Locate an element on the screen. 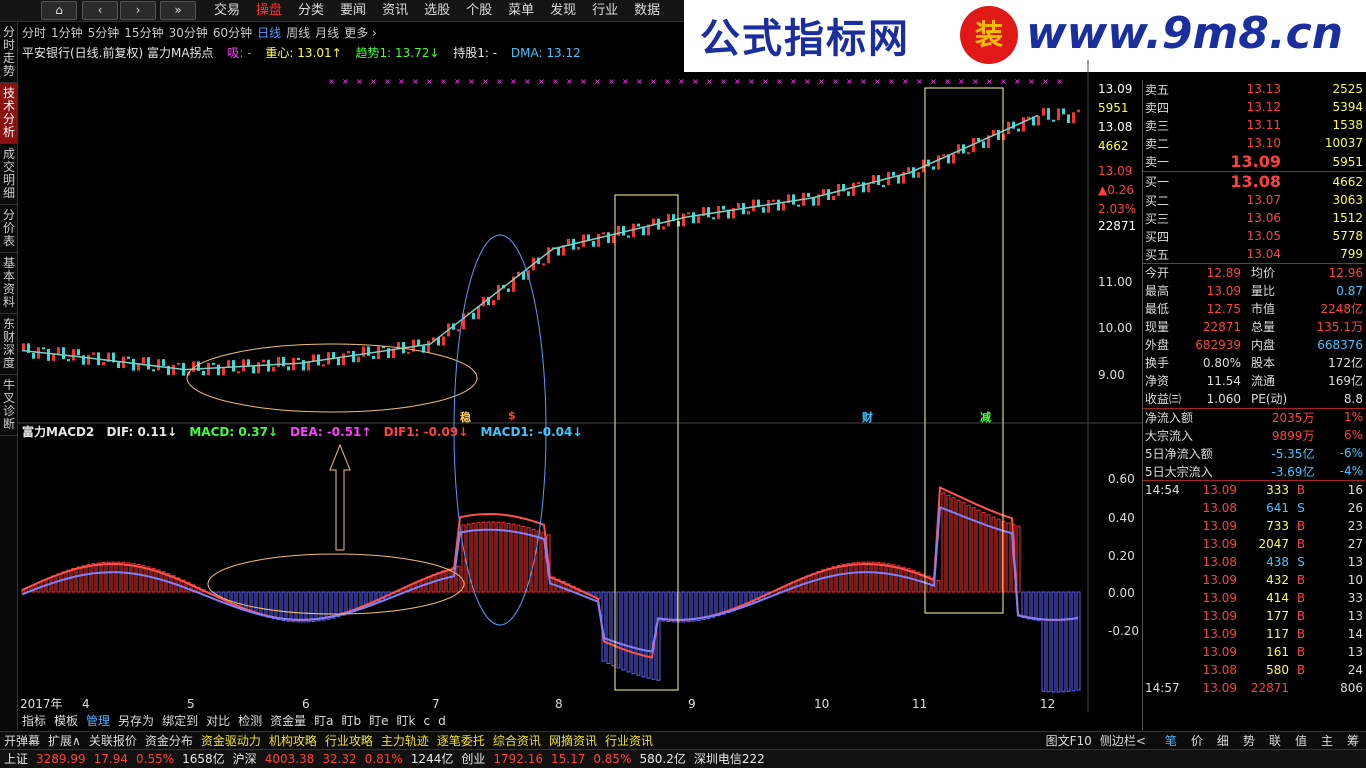 The image size is (1366, 768). sh-label: 上证 is located at coordinates (16, 759).